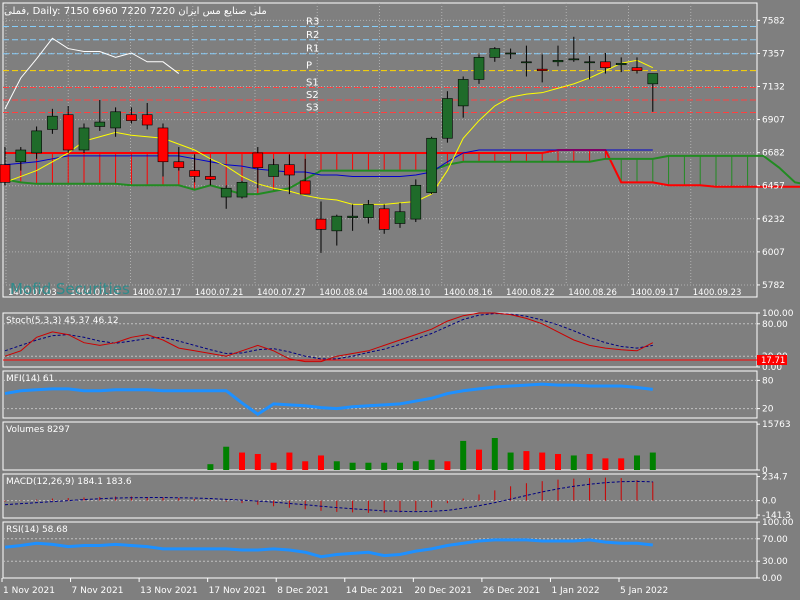 The height and width of the screenshot is (600, 800). What do you see at coordinates (312, 108) in the screenshot?
I see `pivot-label-s3: S3` at bounding box center [312, 108].